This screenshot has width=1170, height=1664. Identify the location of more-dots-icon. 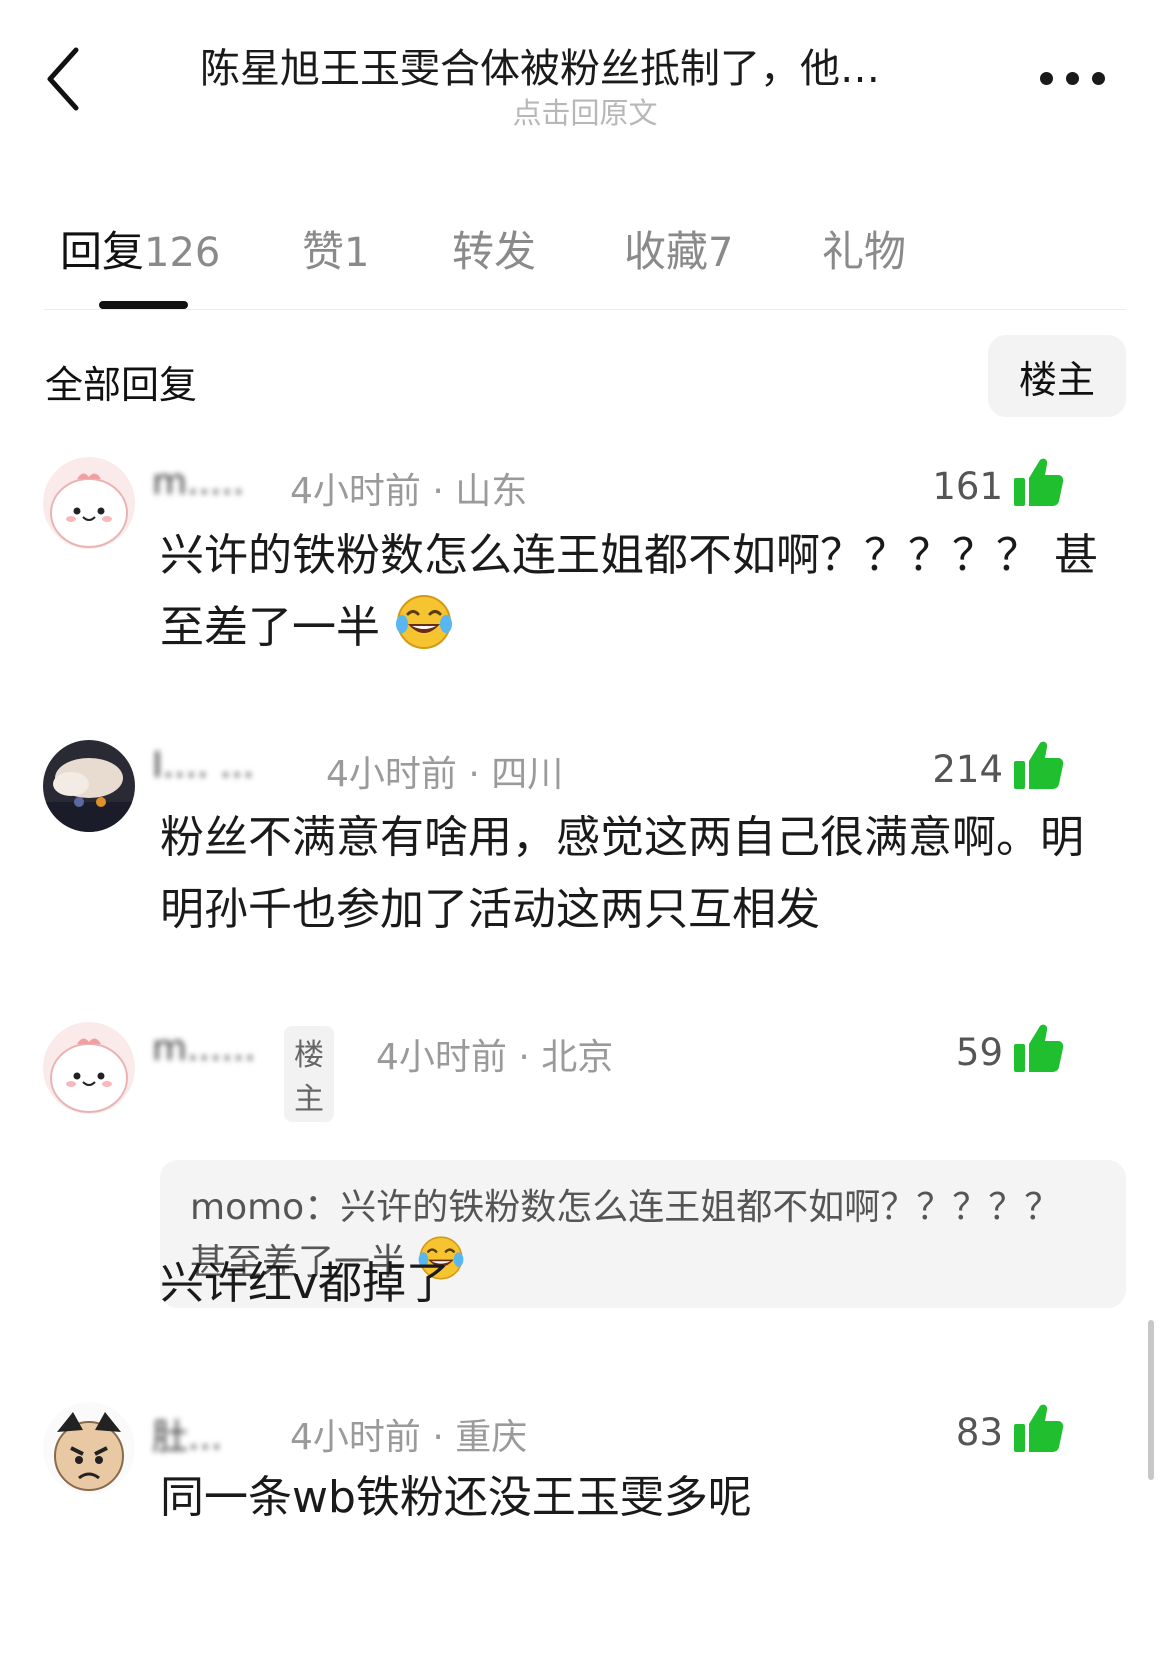
(1075, 78).